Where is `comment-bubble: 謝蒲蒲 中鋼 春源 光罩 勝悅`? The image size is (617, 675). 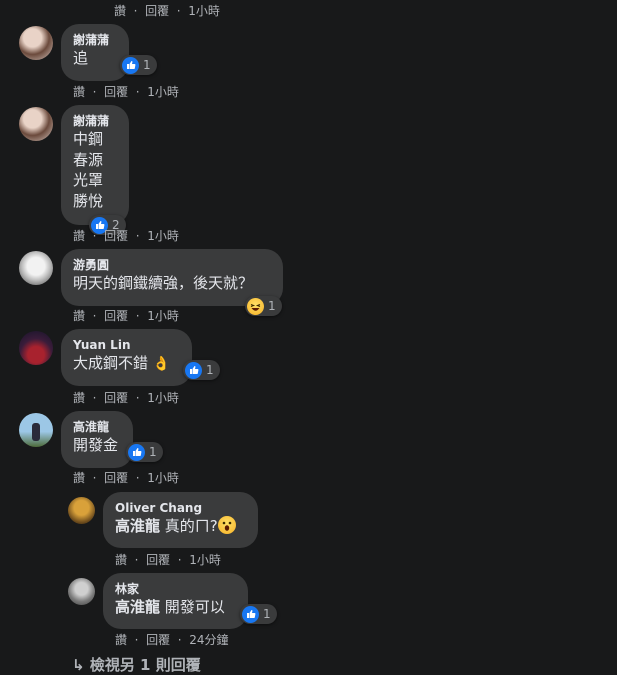 comment-bubble: 謝蒲蒲 中鋼 春源 光罩 勝悅 is located at coordinates (95, 165).